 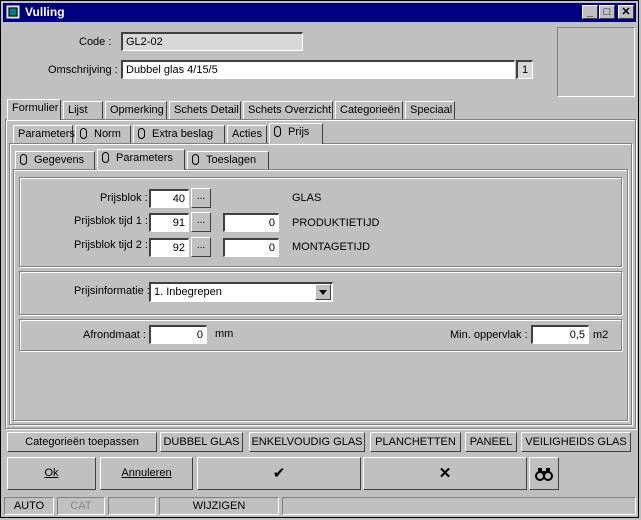 What do you see at coordinates (212, 41) in the screenshot?
I see `code-field: GL2-02` at bounding box center [212, 41].